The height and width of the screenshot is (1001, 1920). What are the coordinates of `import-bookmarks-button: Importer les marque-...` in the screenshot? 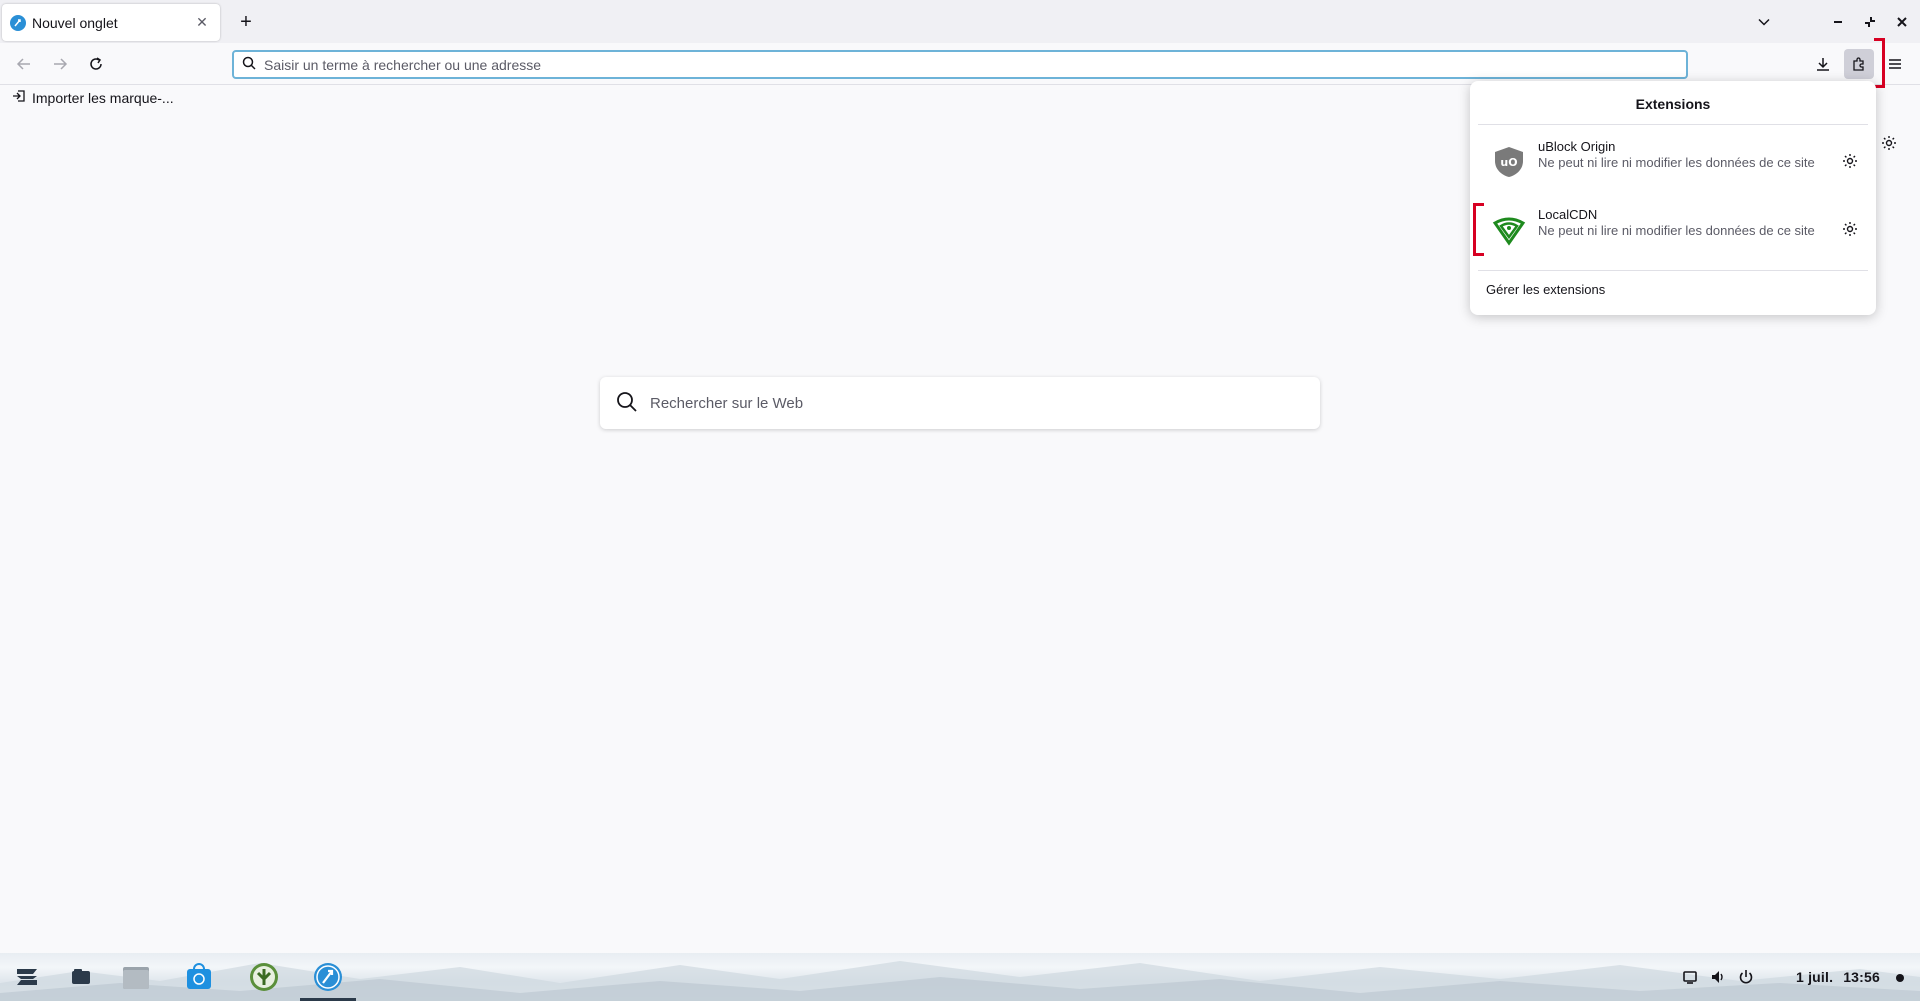 It's located at (93, 97).